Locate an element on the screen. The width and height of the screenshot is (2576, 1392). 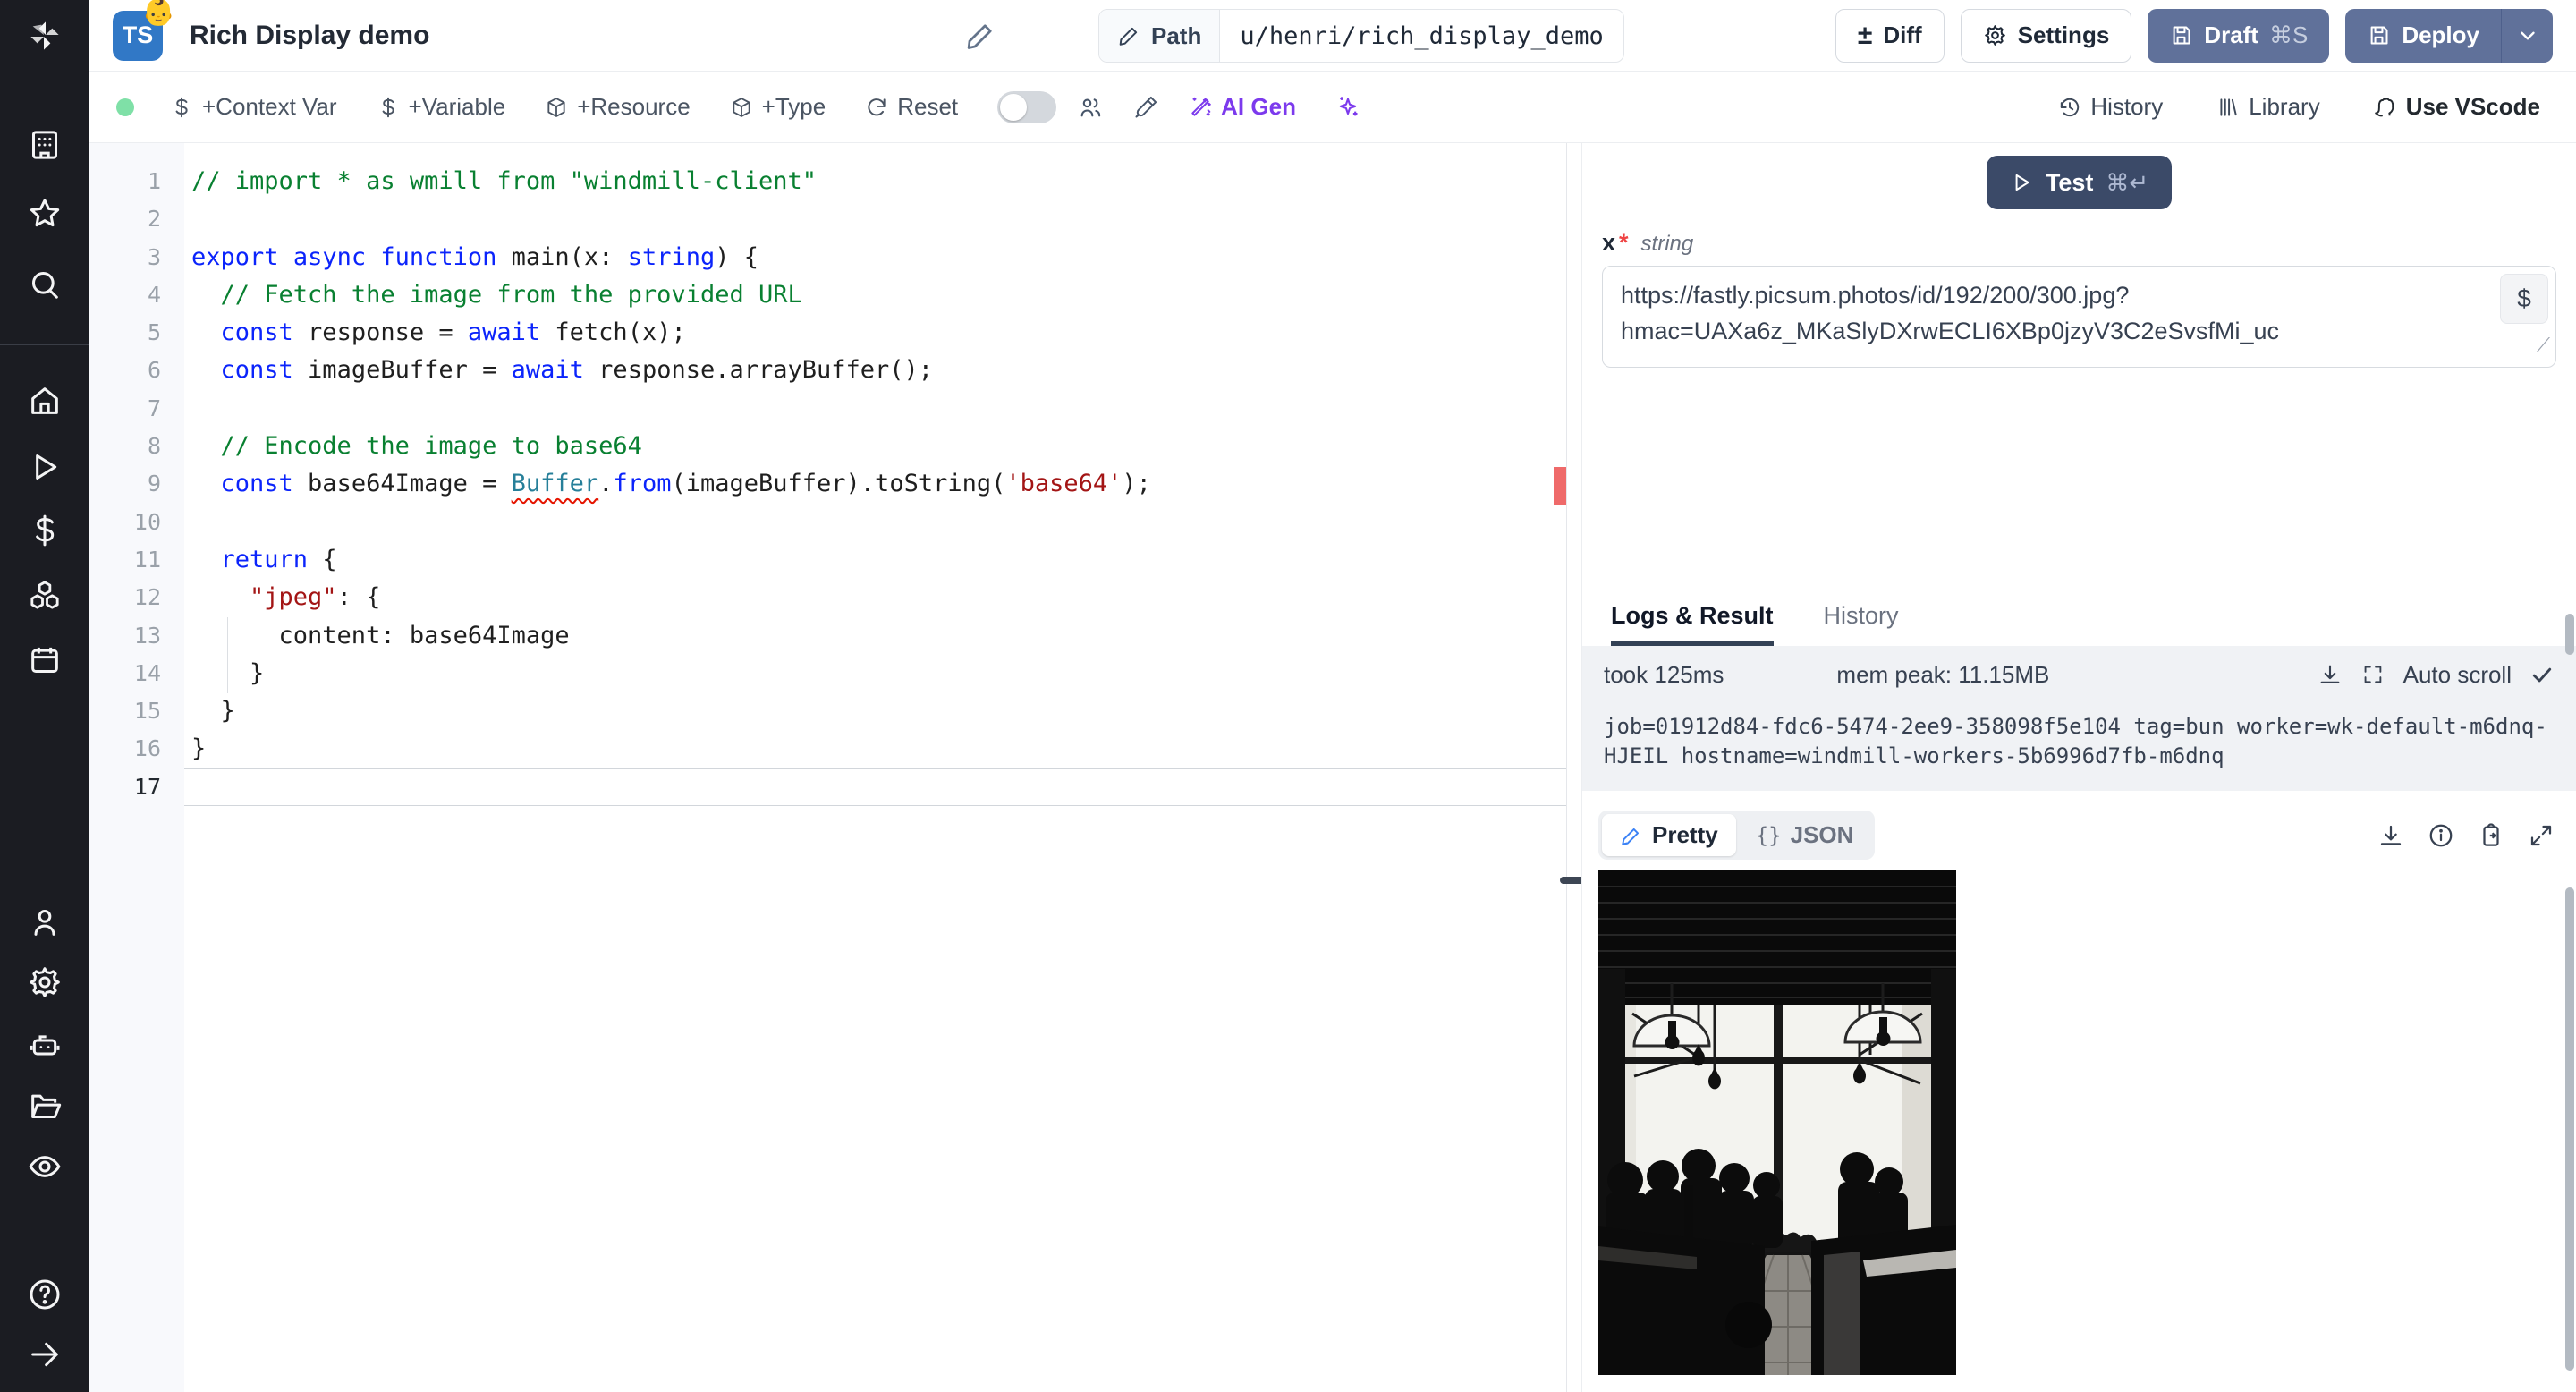
textarea-resize-handle: ⟋ is located at coordinates (2543, 345).